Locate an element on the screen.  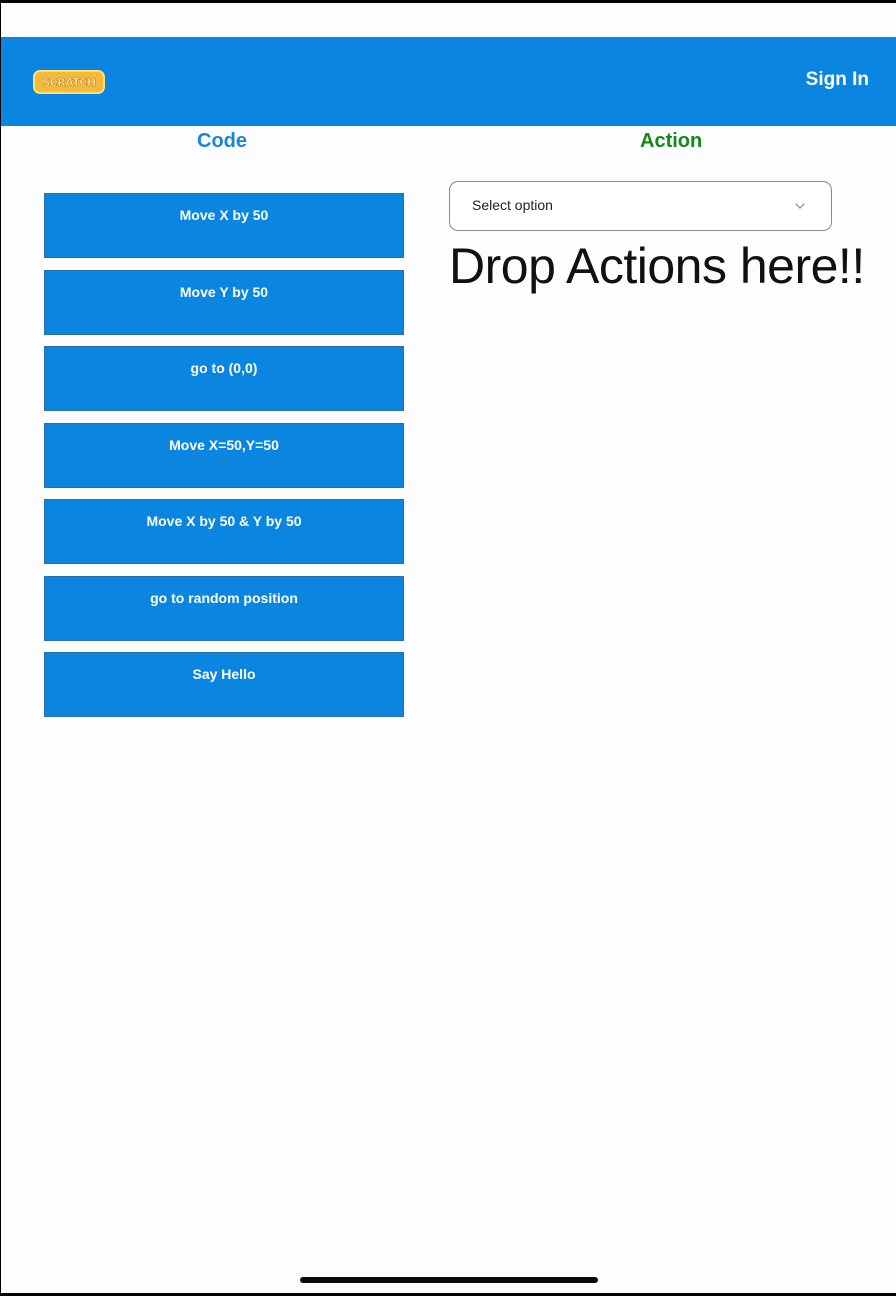
top-navbar: SCRATCH Sign In is located at coordinates (448, 81).